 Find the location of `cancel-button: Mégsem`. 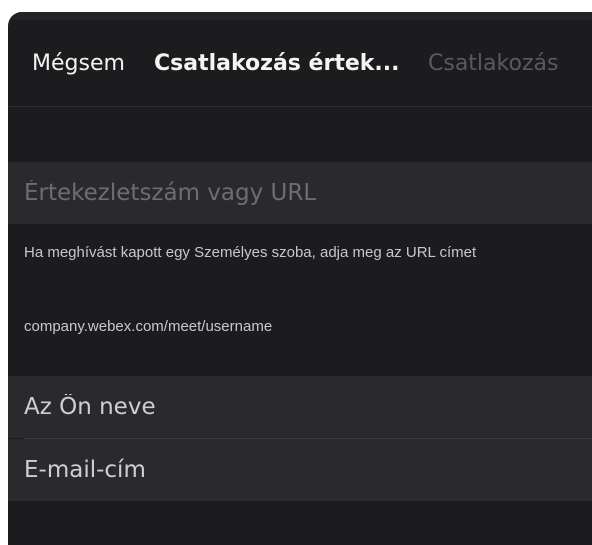

cancel-button: Mégsem is located at coordinates (78, 64).